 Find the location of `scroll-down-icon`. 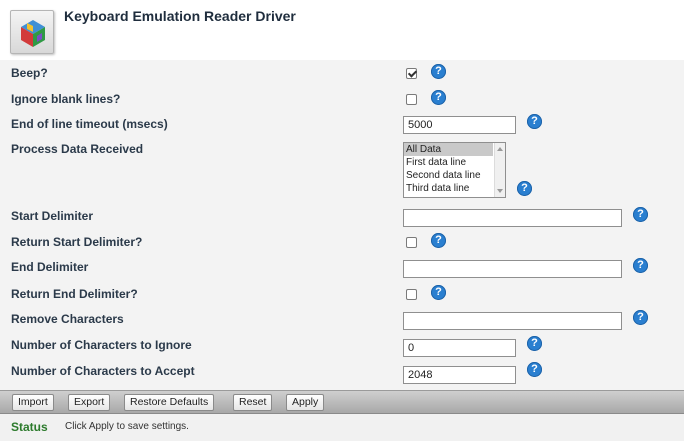

scroll-down-icon is located at coordinates (500, 191).